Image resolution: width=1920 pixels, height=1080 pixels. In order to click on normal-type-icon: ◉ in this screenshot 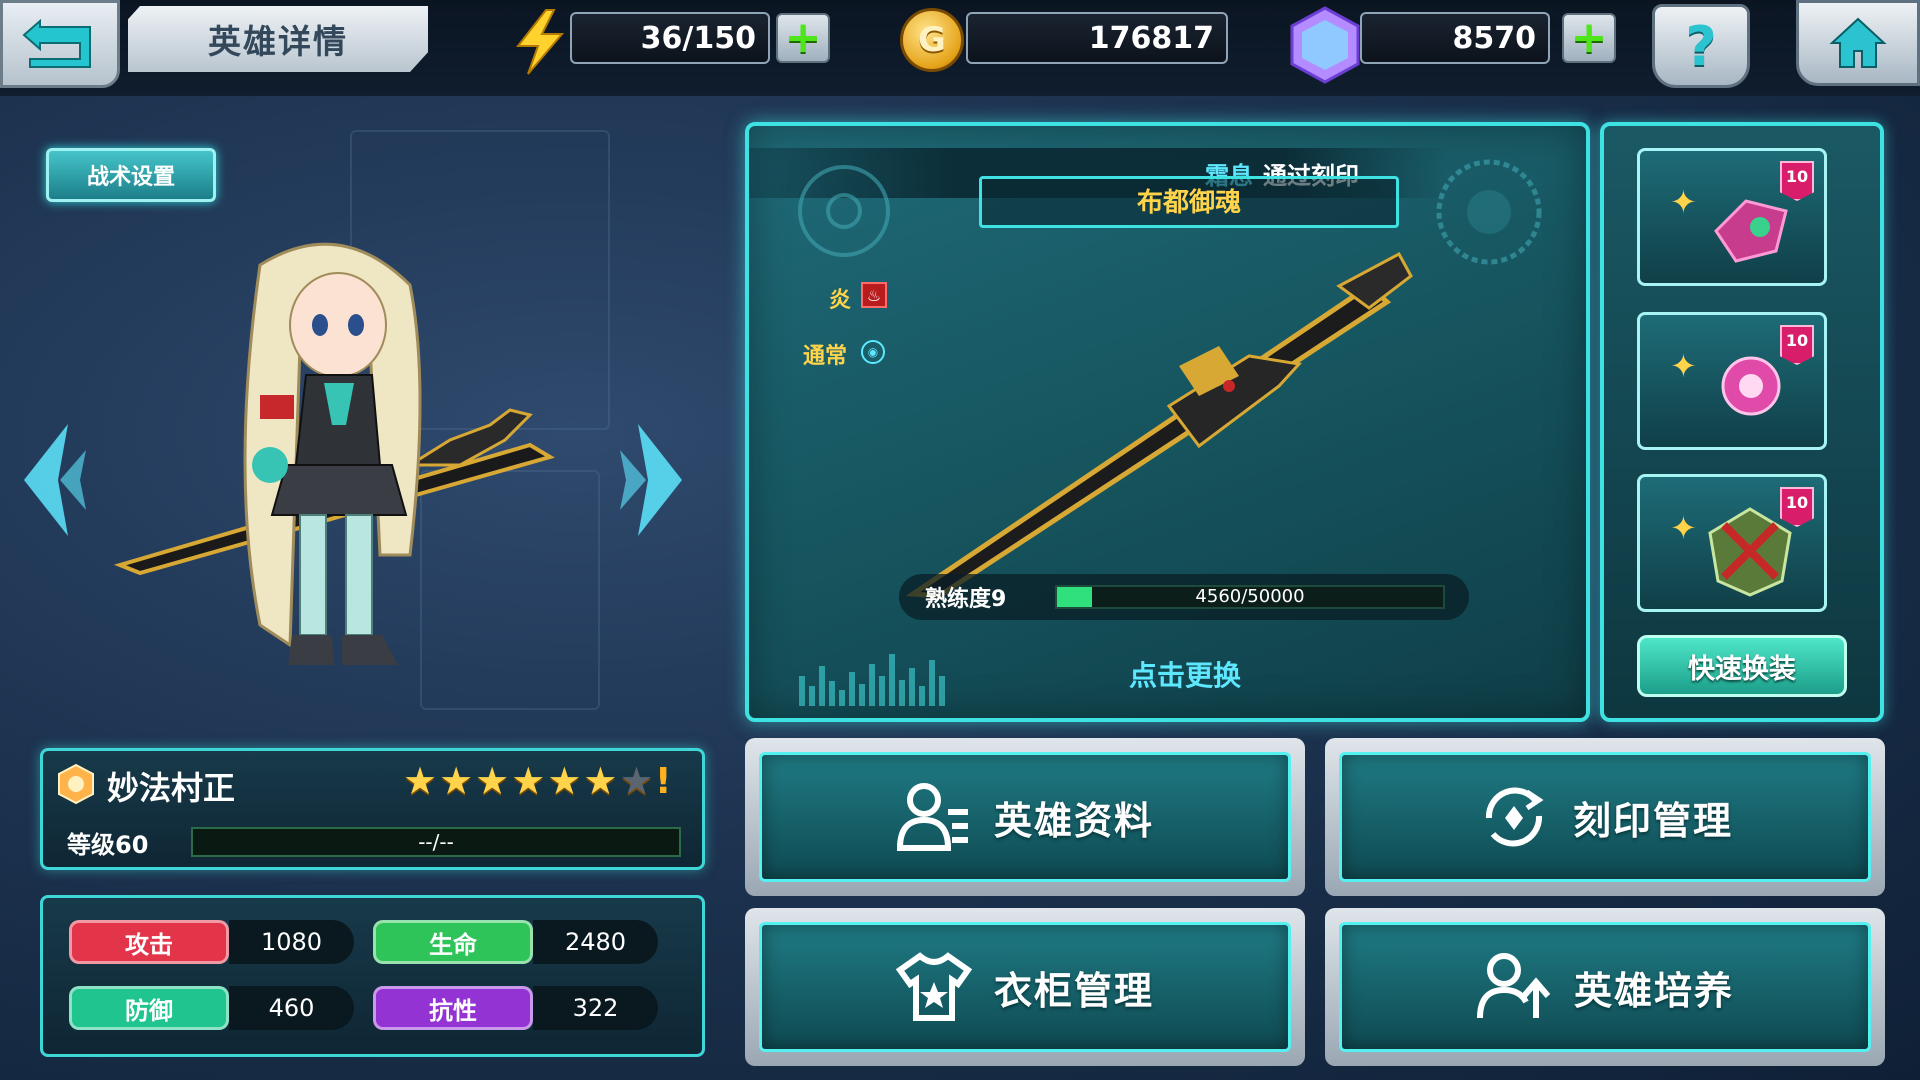, I will do `click(873, 352)`.